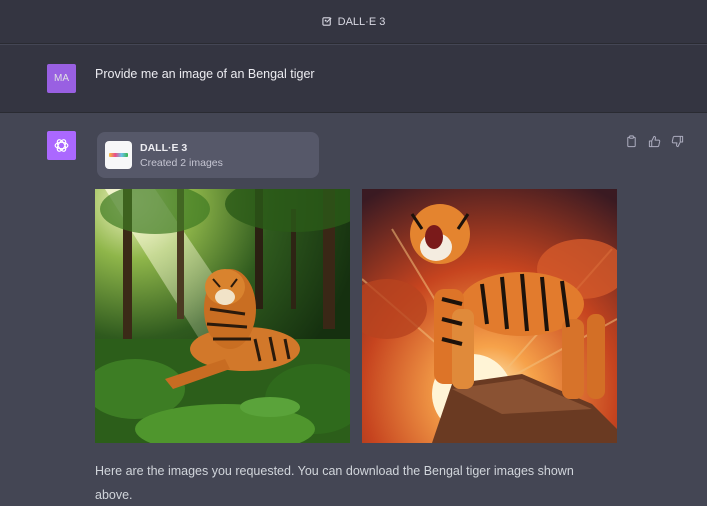 This screenshot has width=707, height=506. Describe the element at coordinates (631, 141) in the screenshot. I see `copy-icon` at that location.